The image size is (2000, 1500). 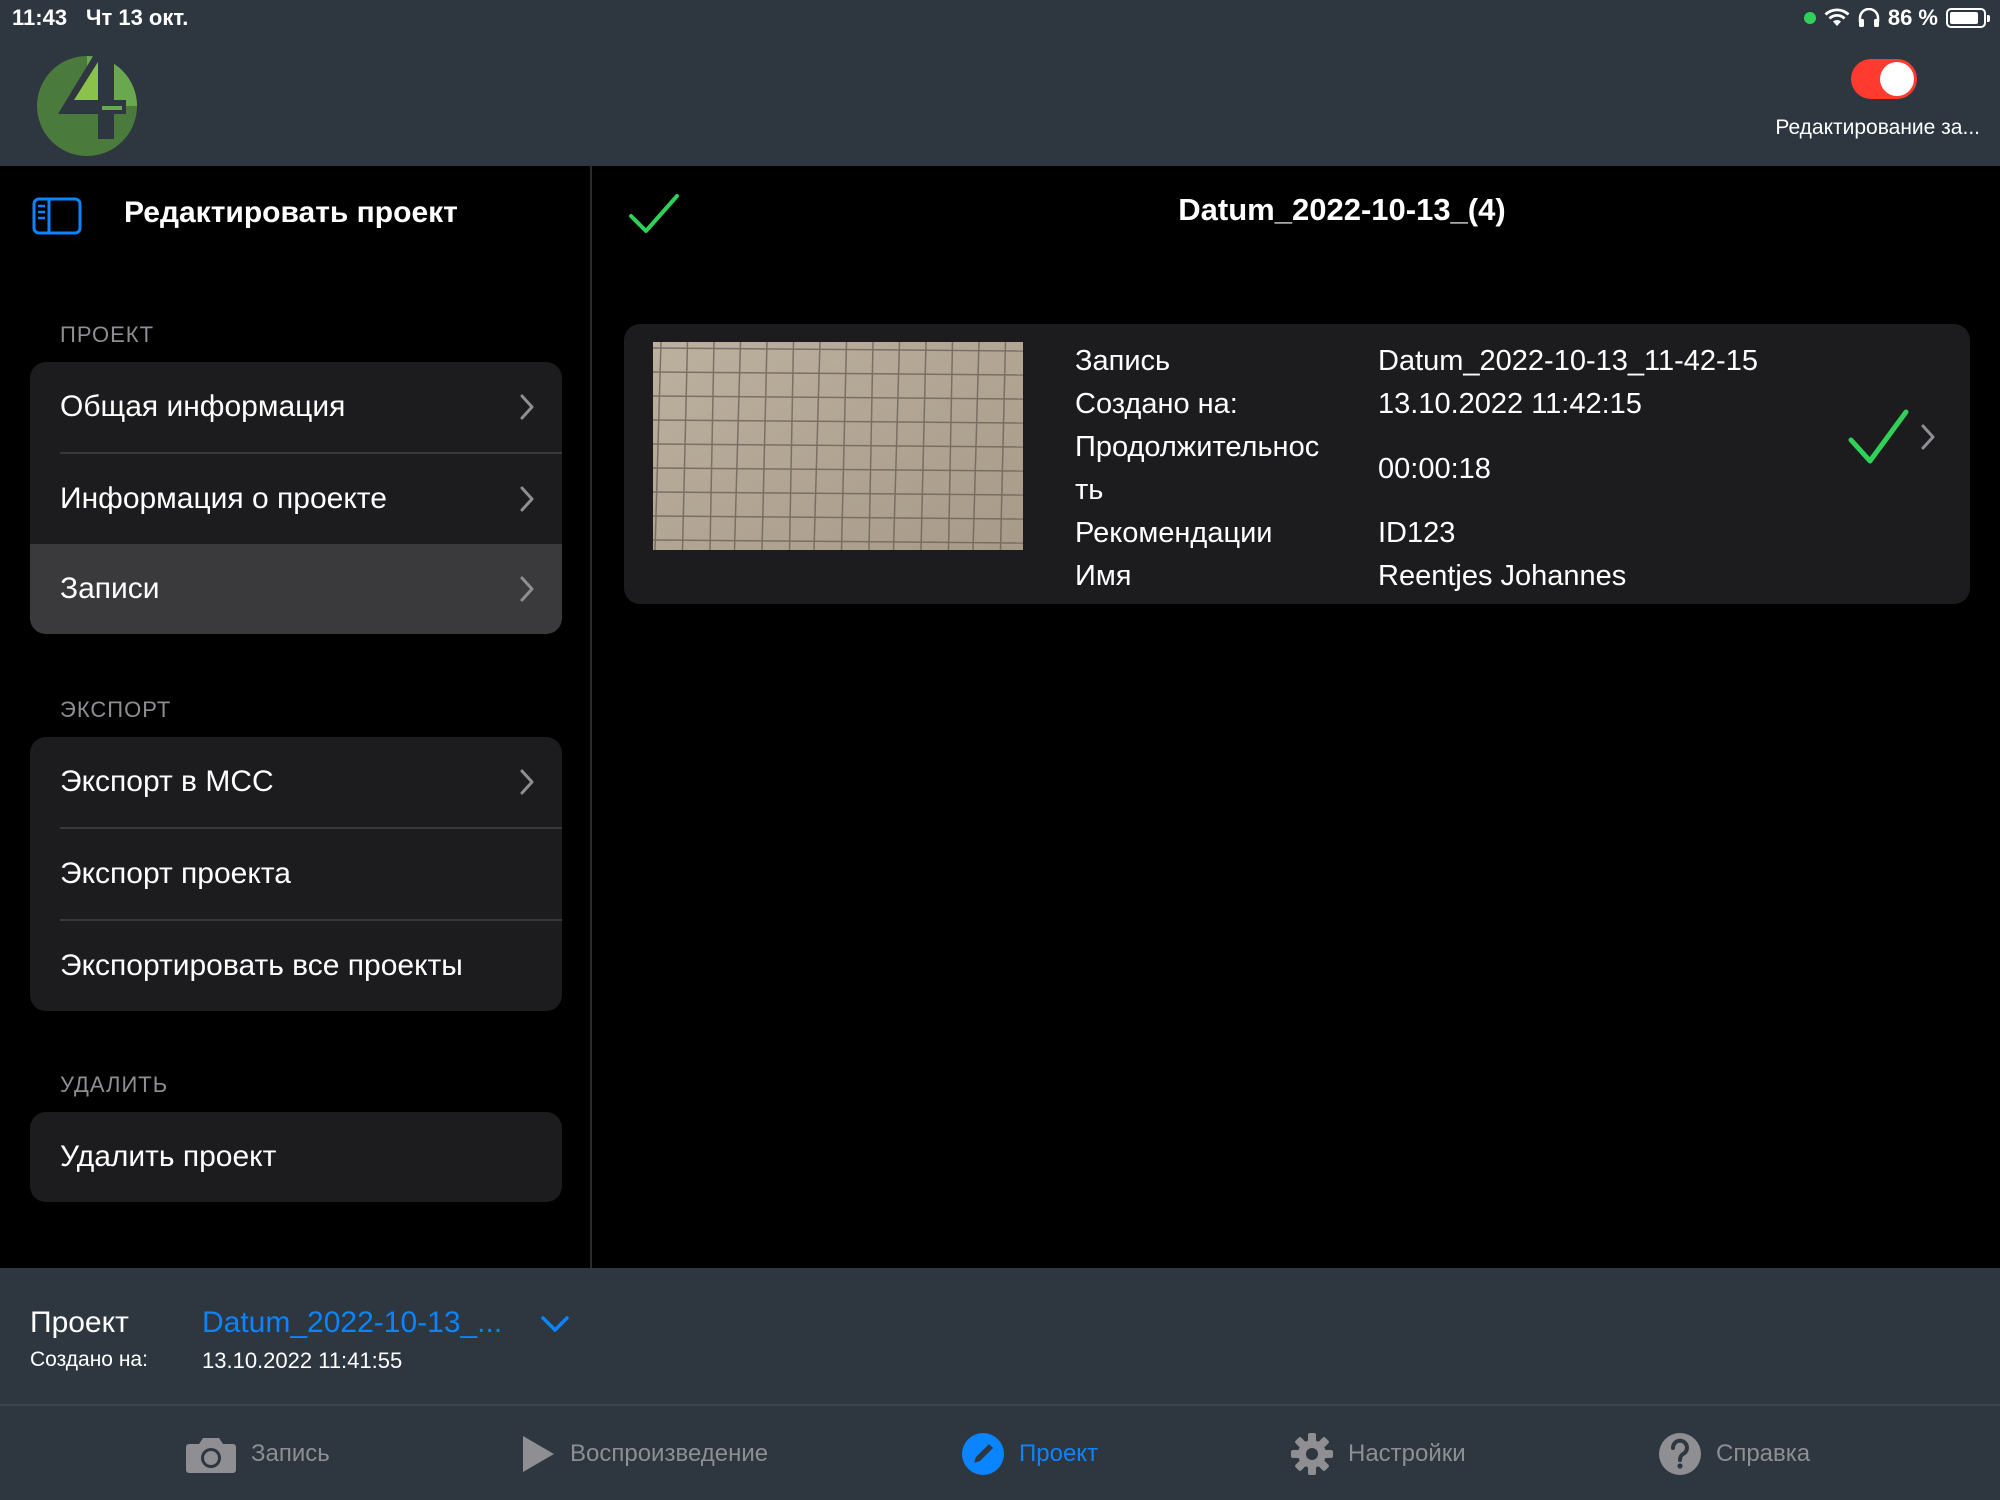 I want to click on tab-label: Воспроизведение, so click(x=669, y=1453).